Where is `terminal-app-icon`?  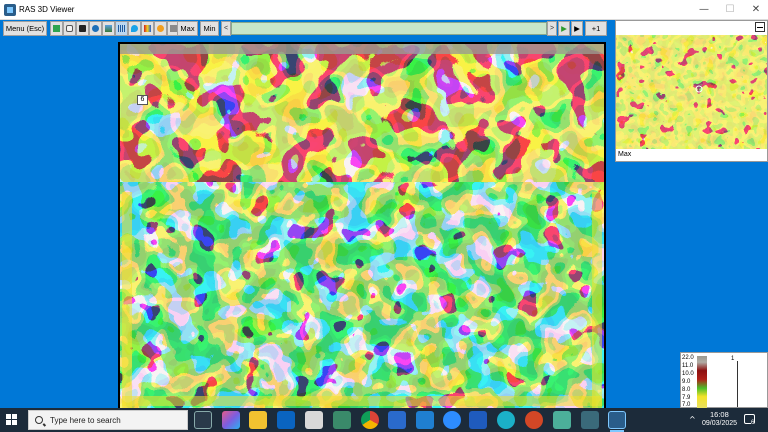
terminal-app-icon is located at coordinates (590, 420).